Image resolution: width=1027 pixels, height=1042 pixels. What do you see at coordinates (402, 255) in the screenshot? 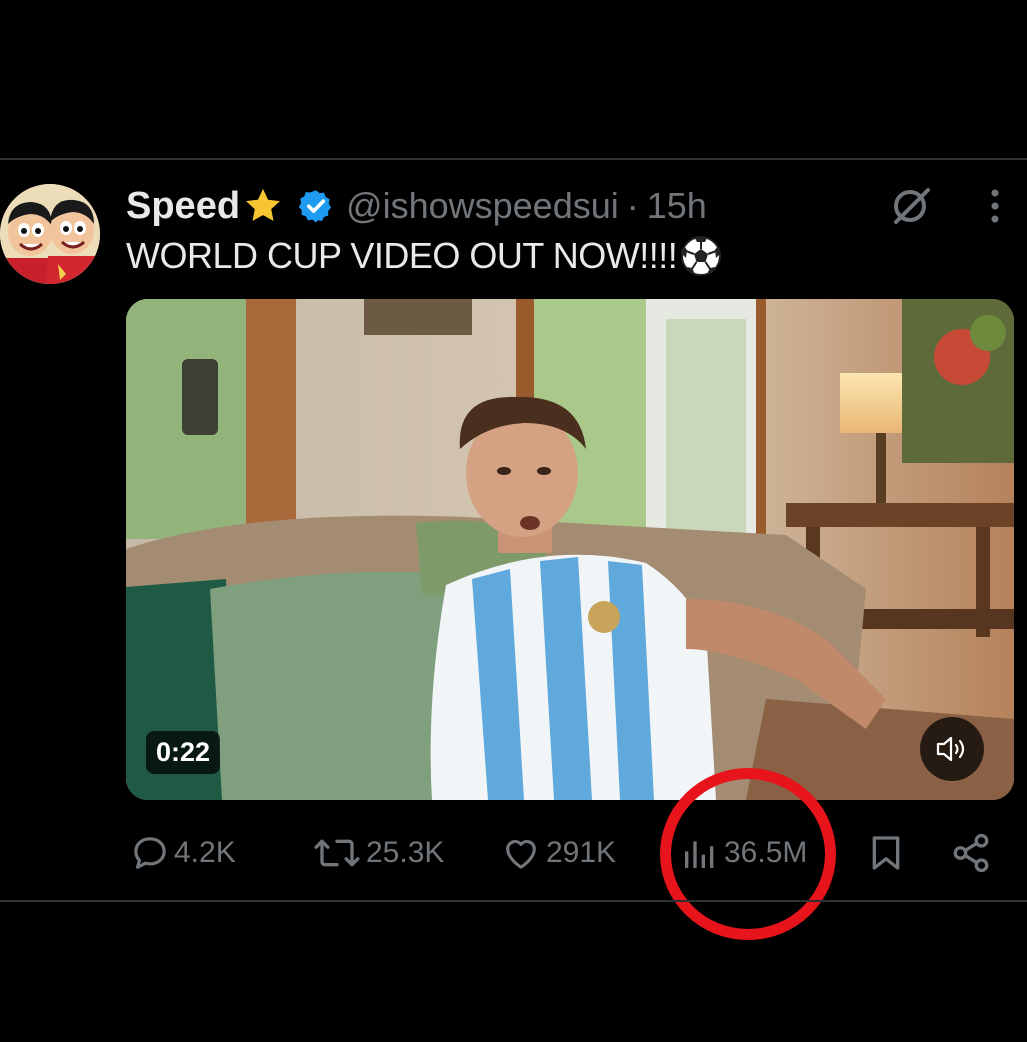
I see `tweet-text-content: WORLD CUP VIDEO OUT NOW!!!!` at bounding box center [402, 255].